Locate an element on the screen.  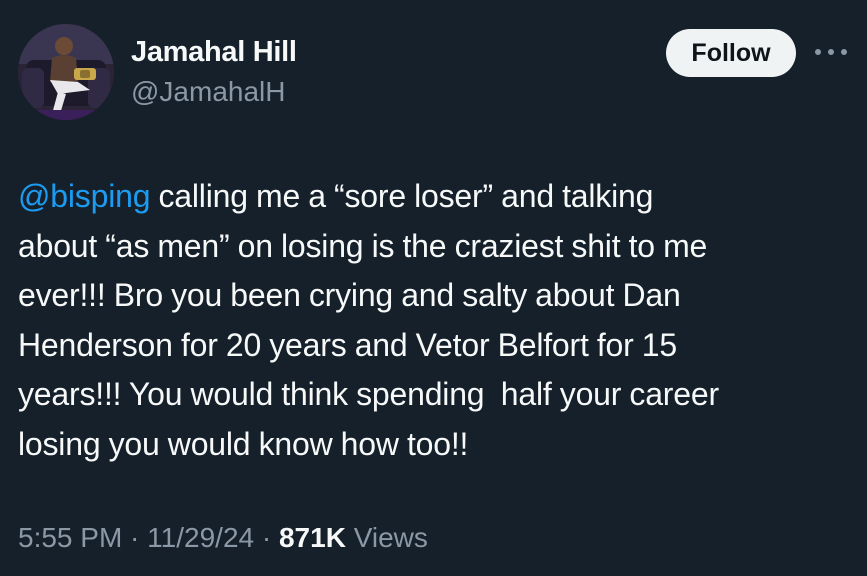
author-info: Jamahal Hill @JamahalH is located at coordinates (214, 72).